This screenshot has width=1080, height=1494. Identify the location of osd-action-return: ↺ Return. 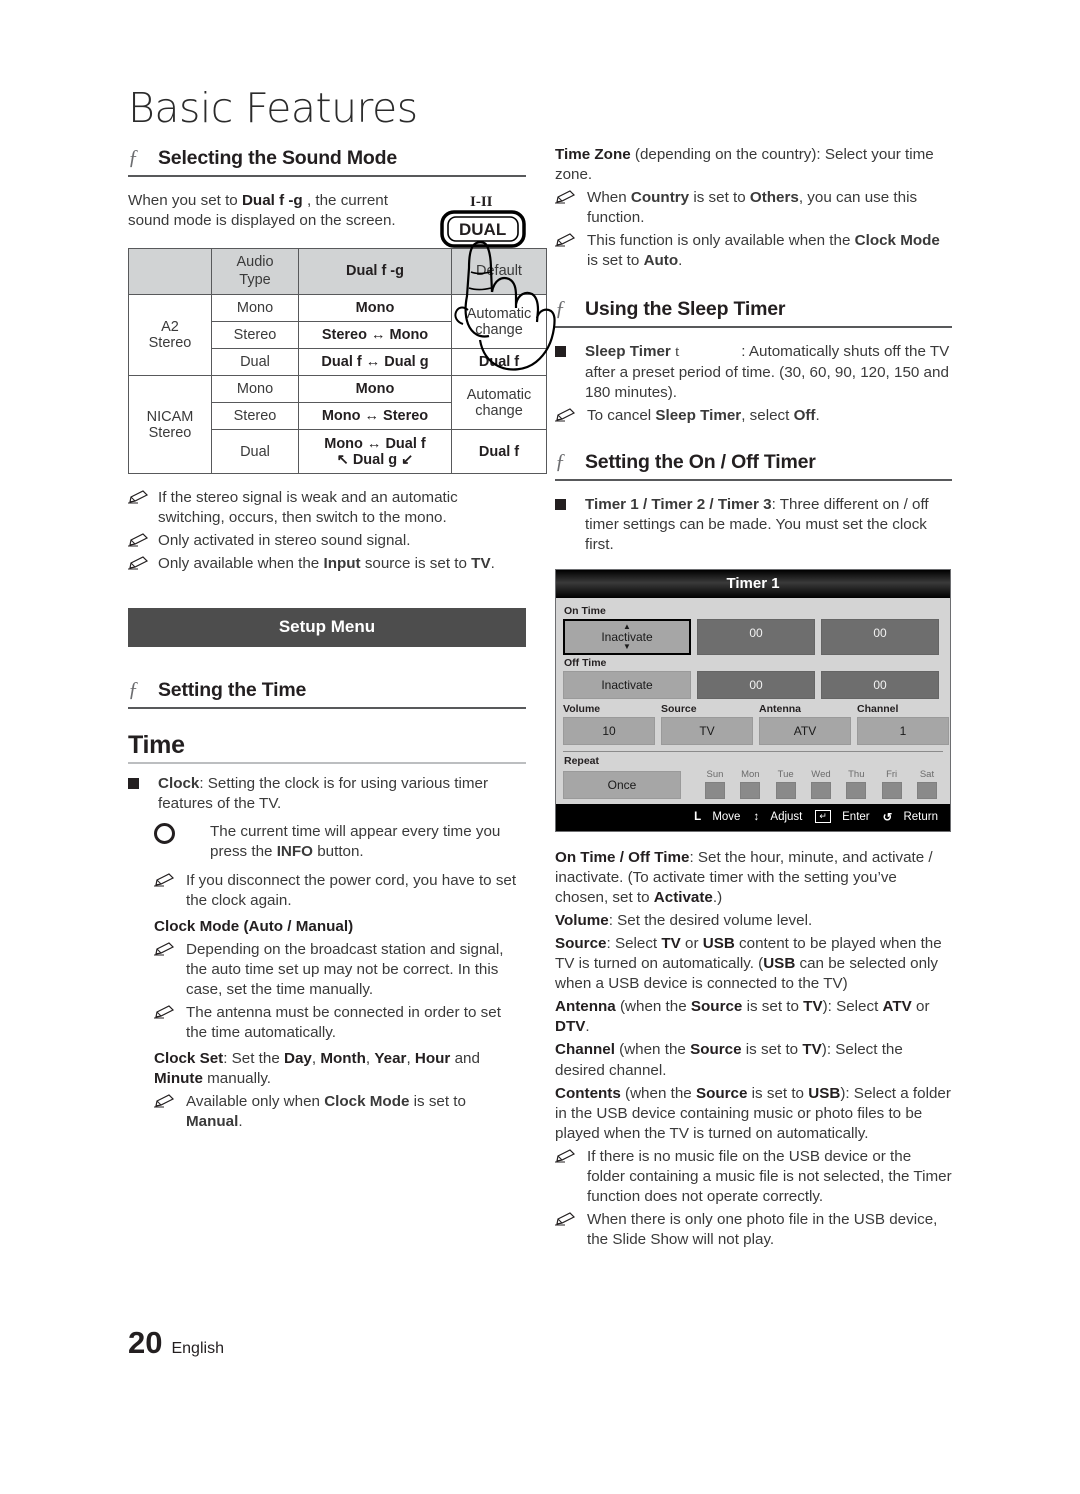
(910, 817).